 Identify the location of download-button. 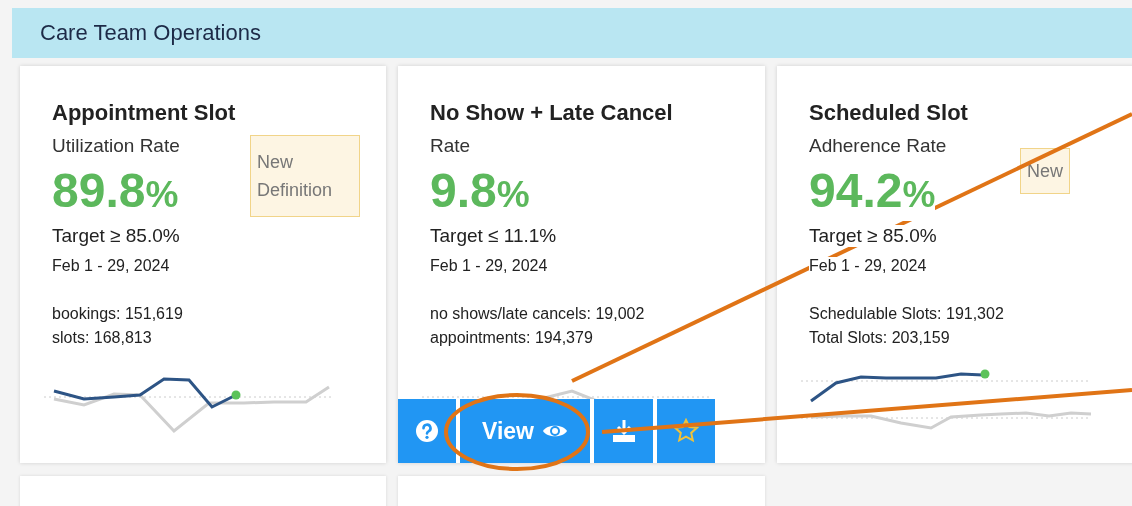
(623, 431).